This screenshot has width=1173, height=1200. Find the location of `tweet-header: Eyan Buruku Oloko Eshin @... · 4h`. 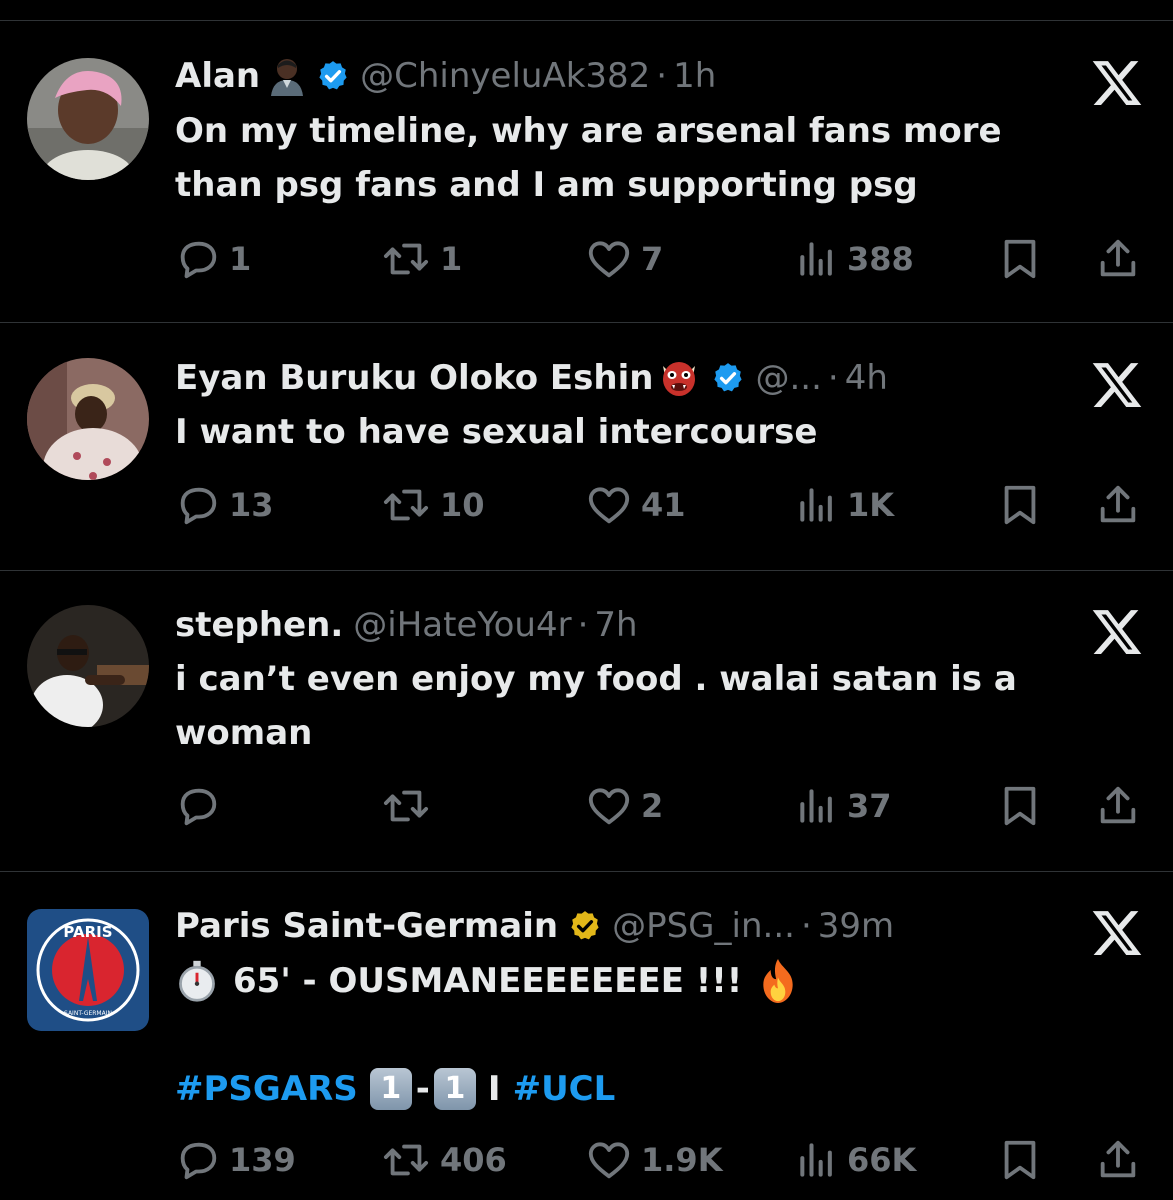

tweet-header: Eyan Buruku Oloko Eshin @... · 4h is located at coordinates (531, 378).